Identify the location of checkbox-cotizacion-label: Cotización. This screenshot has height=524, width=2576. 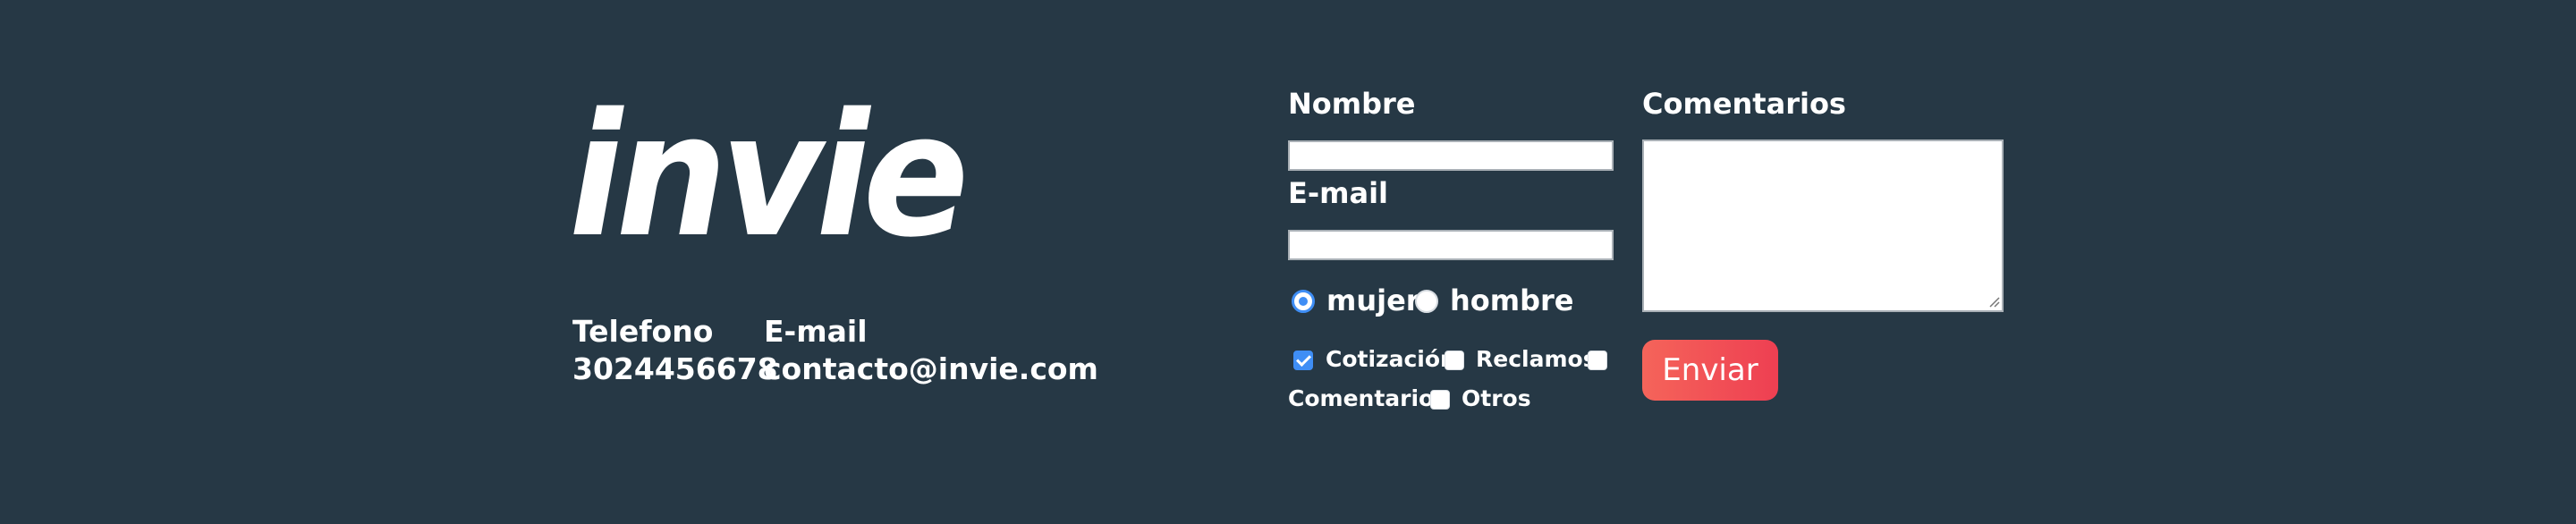
(1391, 359).